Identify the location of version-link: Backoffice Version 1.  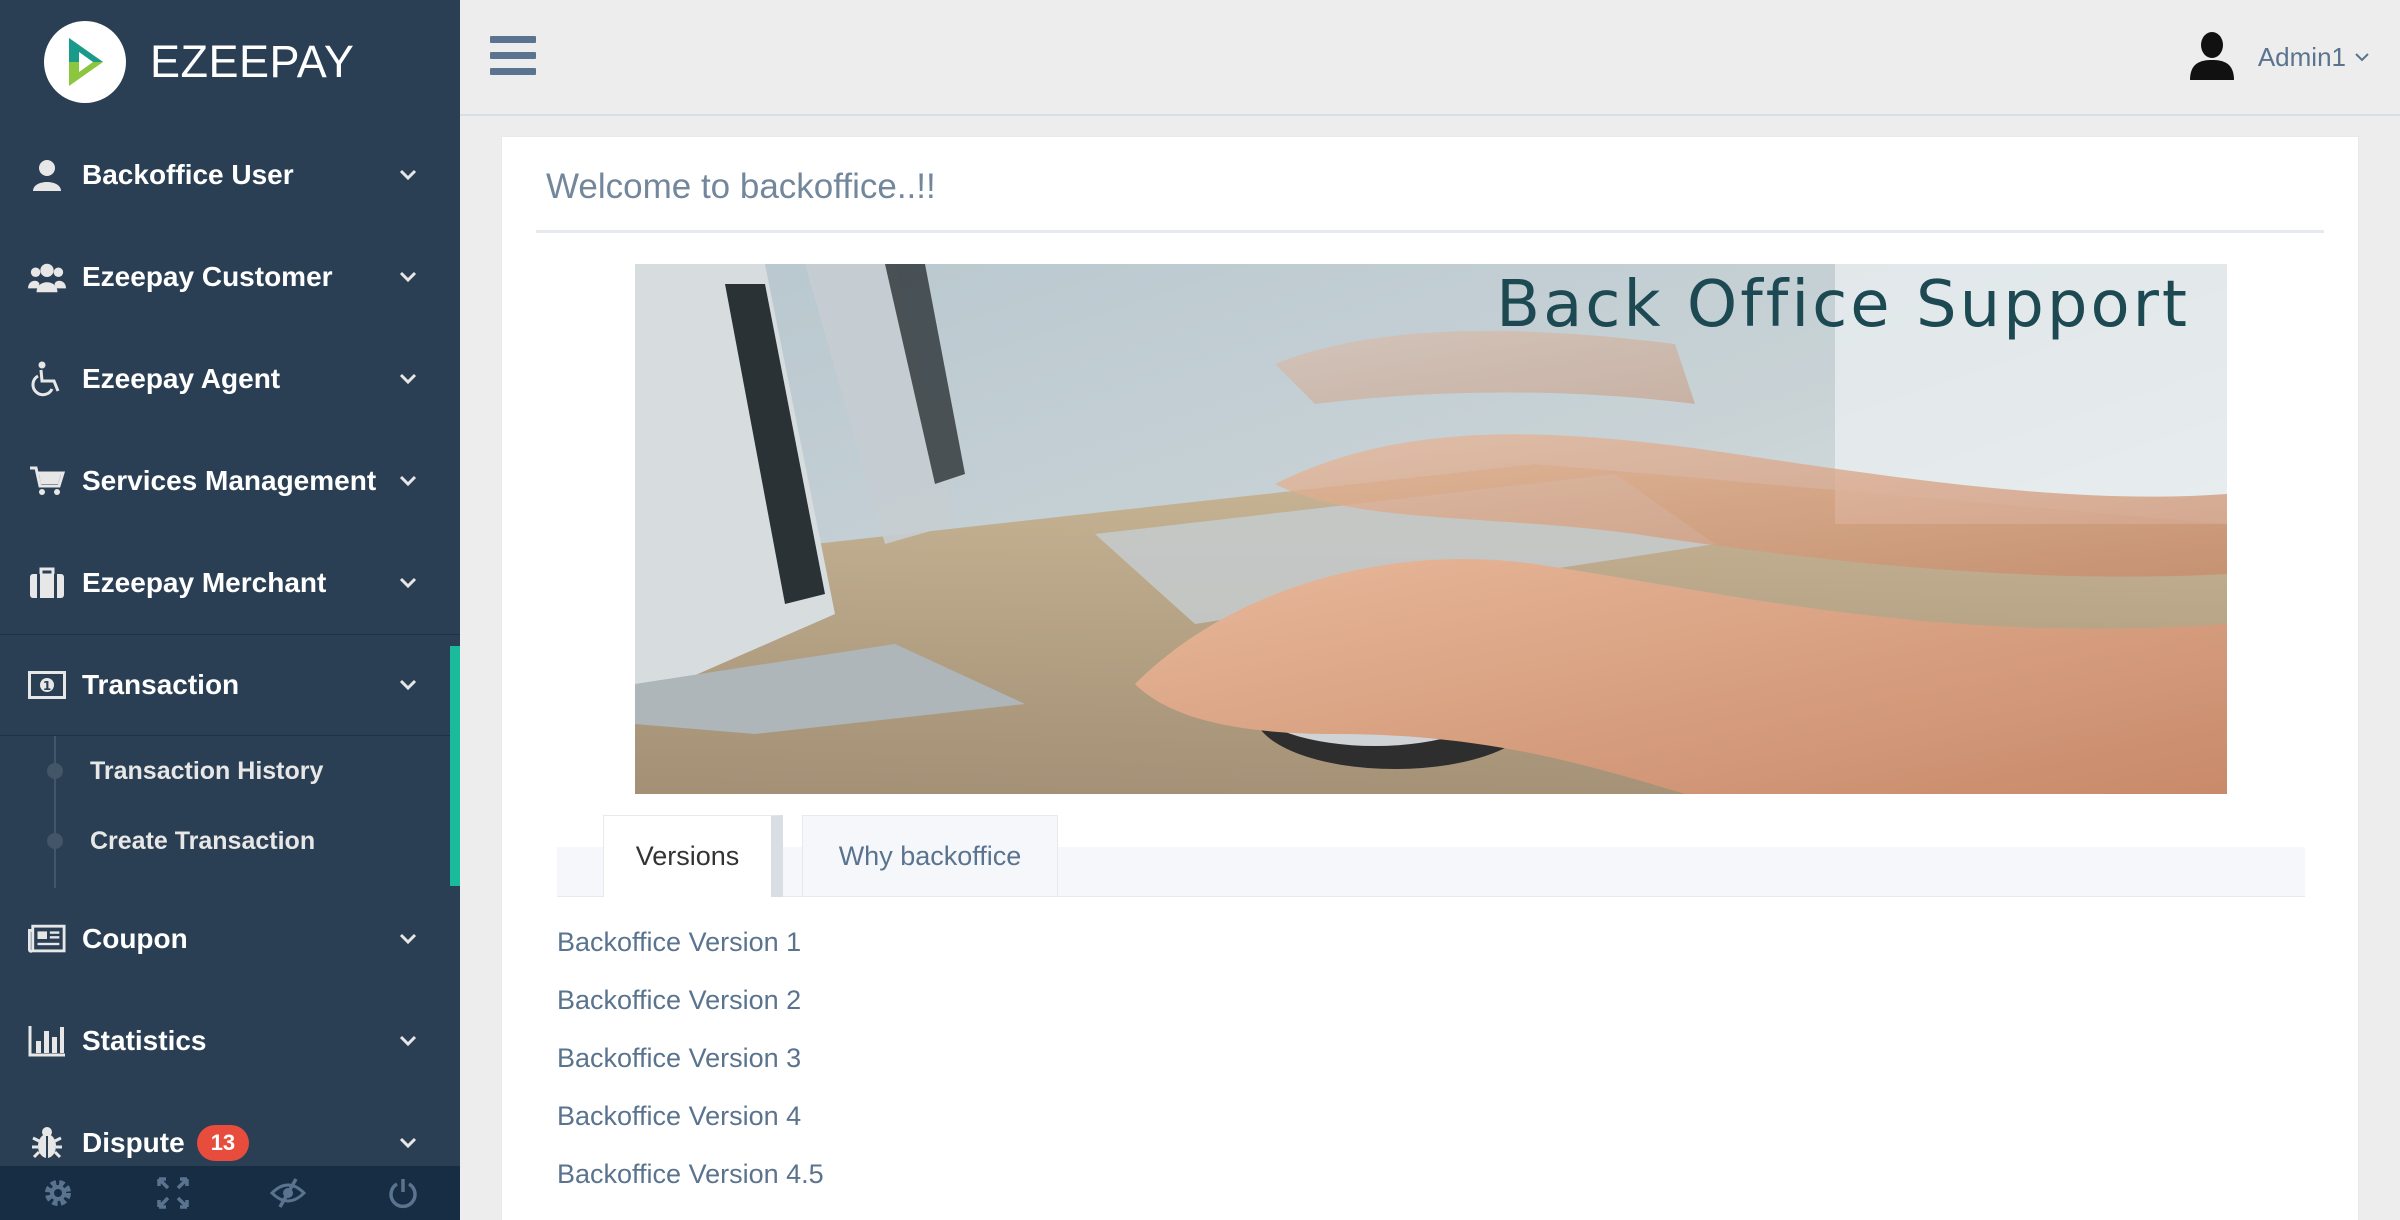
(690, 956).